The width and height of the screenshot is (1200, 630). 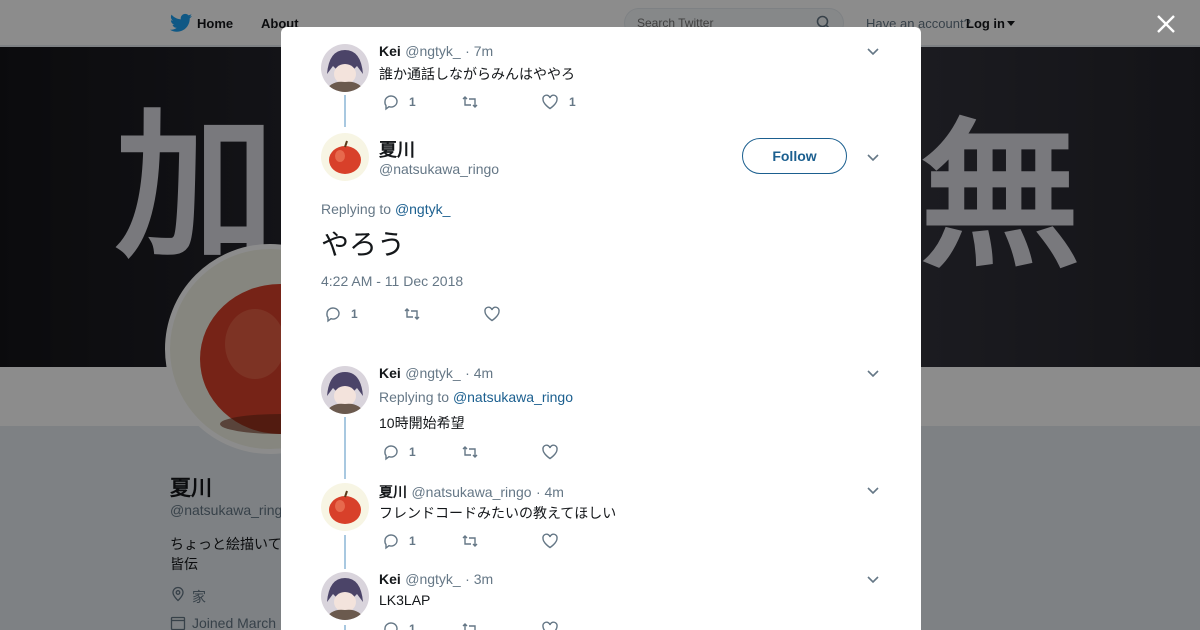 What do you see at coordinates (392, 281) in the screenshot?
I see `tweet-timestamp: 4:22 AM - 11 Dec 2018` at bounding box center [392, 281].